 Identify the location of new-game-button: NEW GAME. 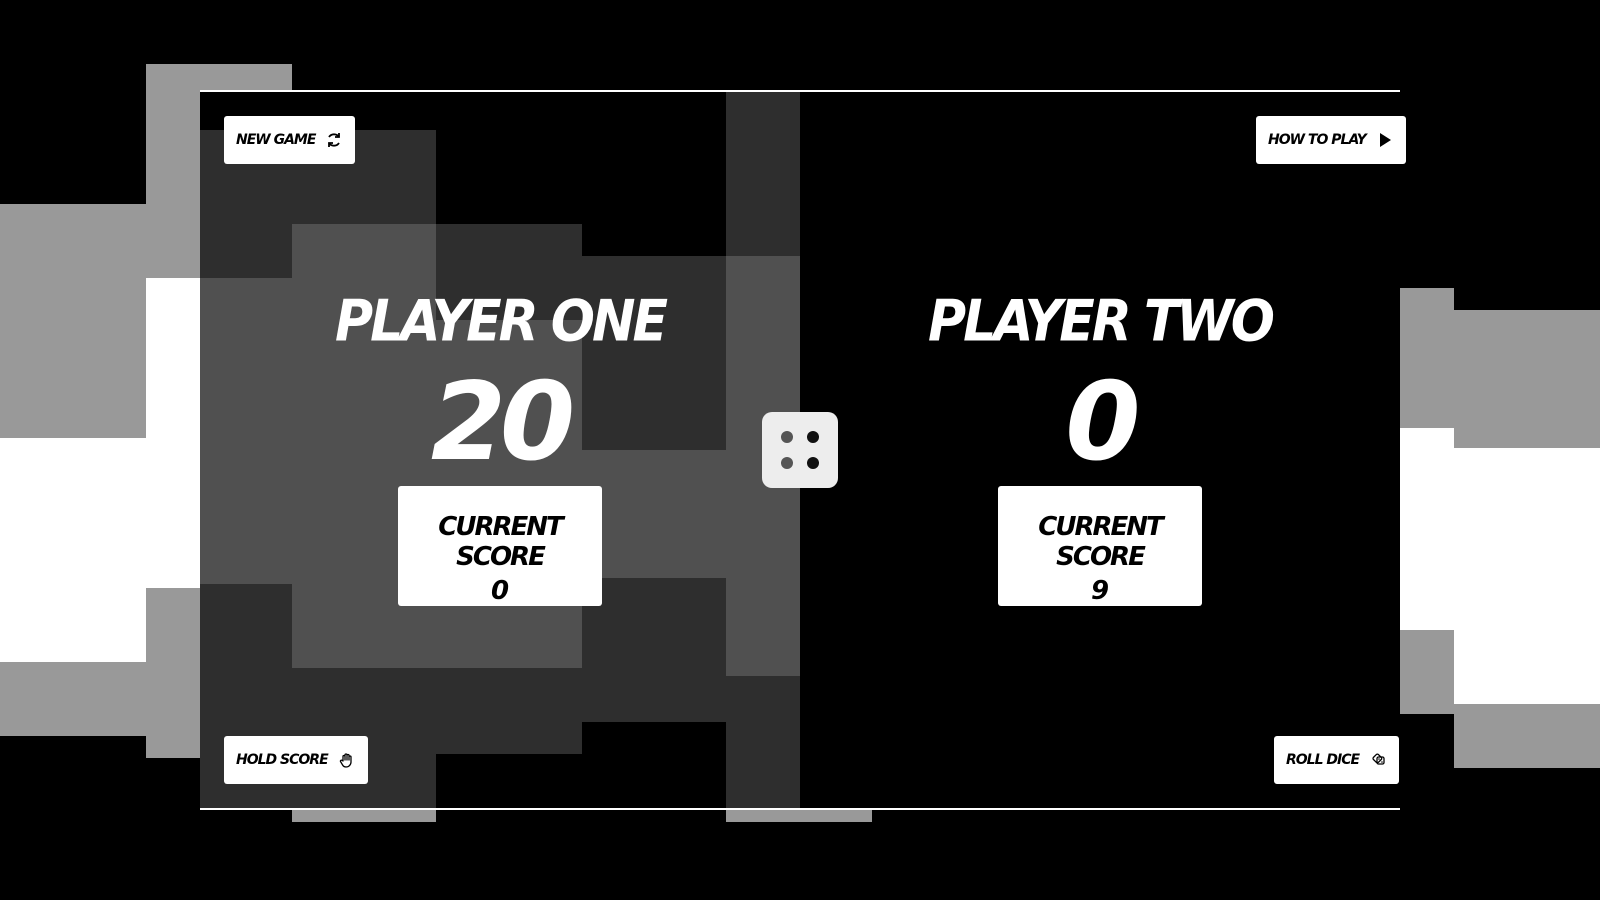
(290, 140).